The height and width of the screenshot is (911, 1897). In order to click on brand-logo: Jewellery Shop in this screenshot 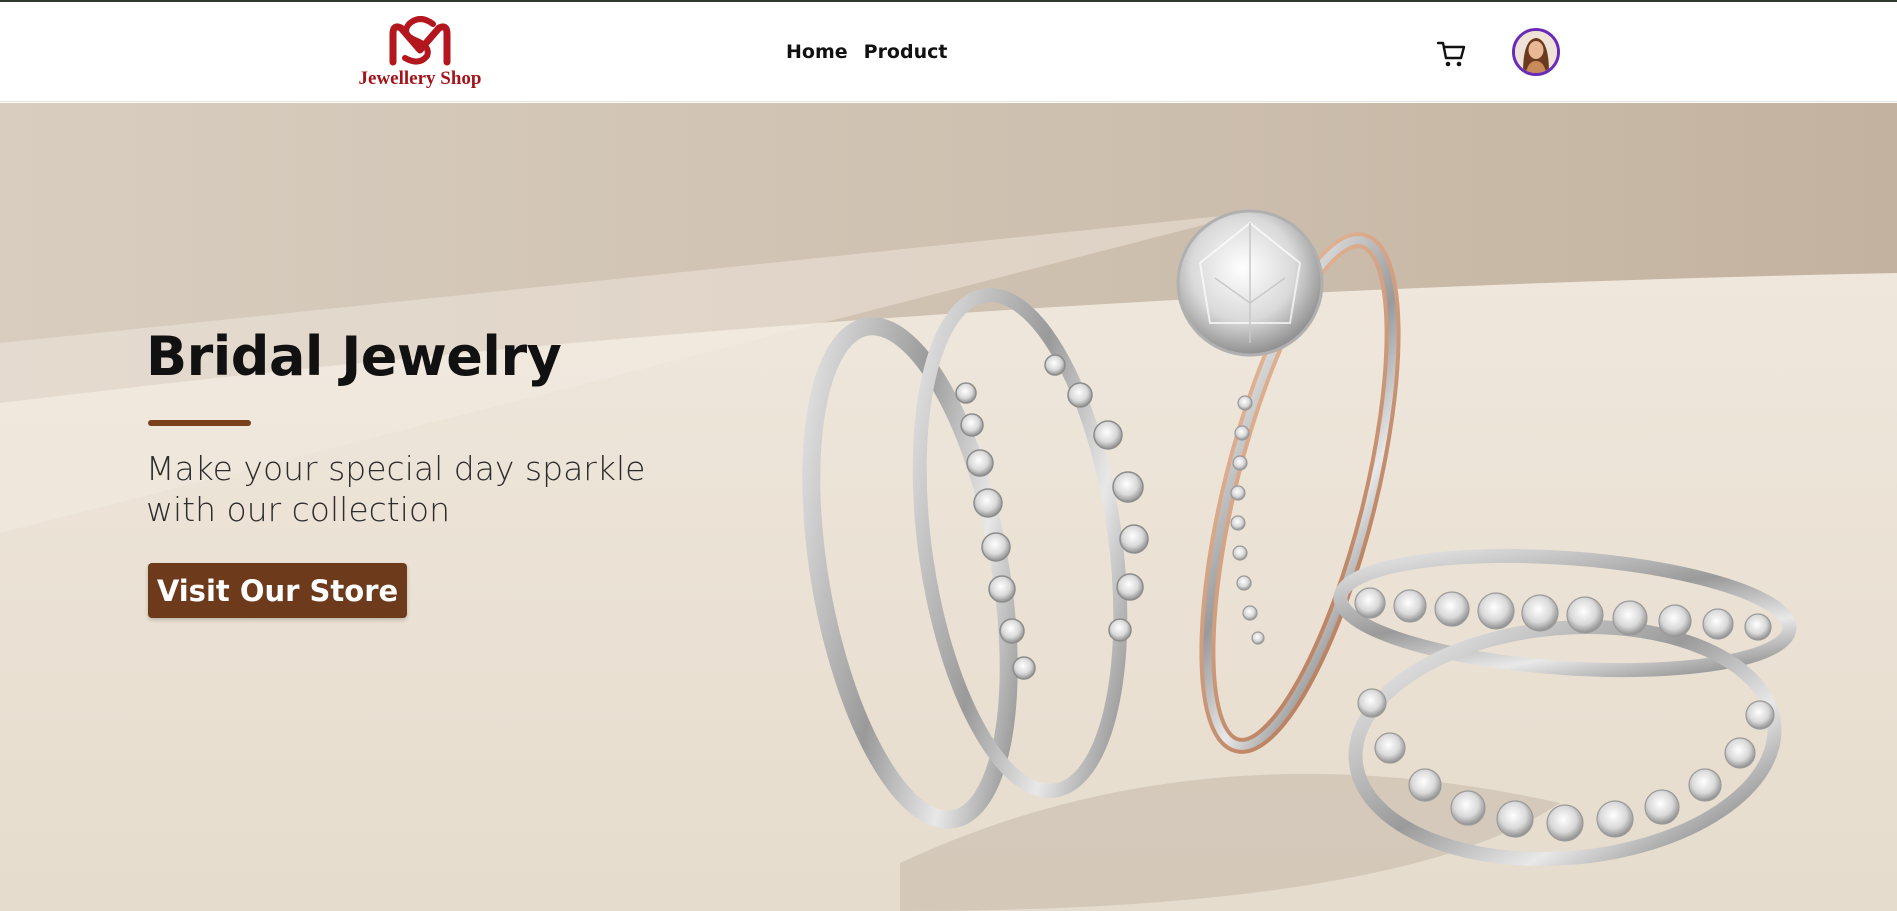, I will do `click(420, 55)`.